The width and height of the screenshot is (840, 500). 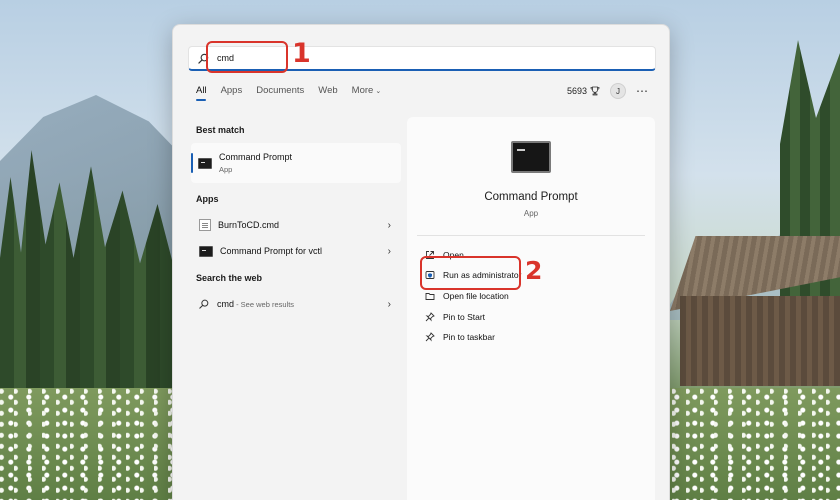 What do you see at coordinates (247, 57) in the screenshot?
I see `step-1-highlight` at bounding box center [247, 57].